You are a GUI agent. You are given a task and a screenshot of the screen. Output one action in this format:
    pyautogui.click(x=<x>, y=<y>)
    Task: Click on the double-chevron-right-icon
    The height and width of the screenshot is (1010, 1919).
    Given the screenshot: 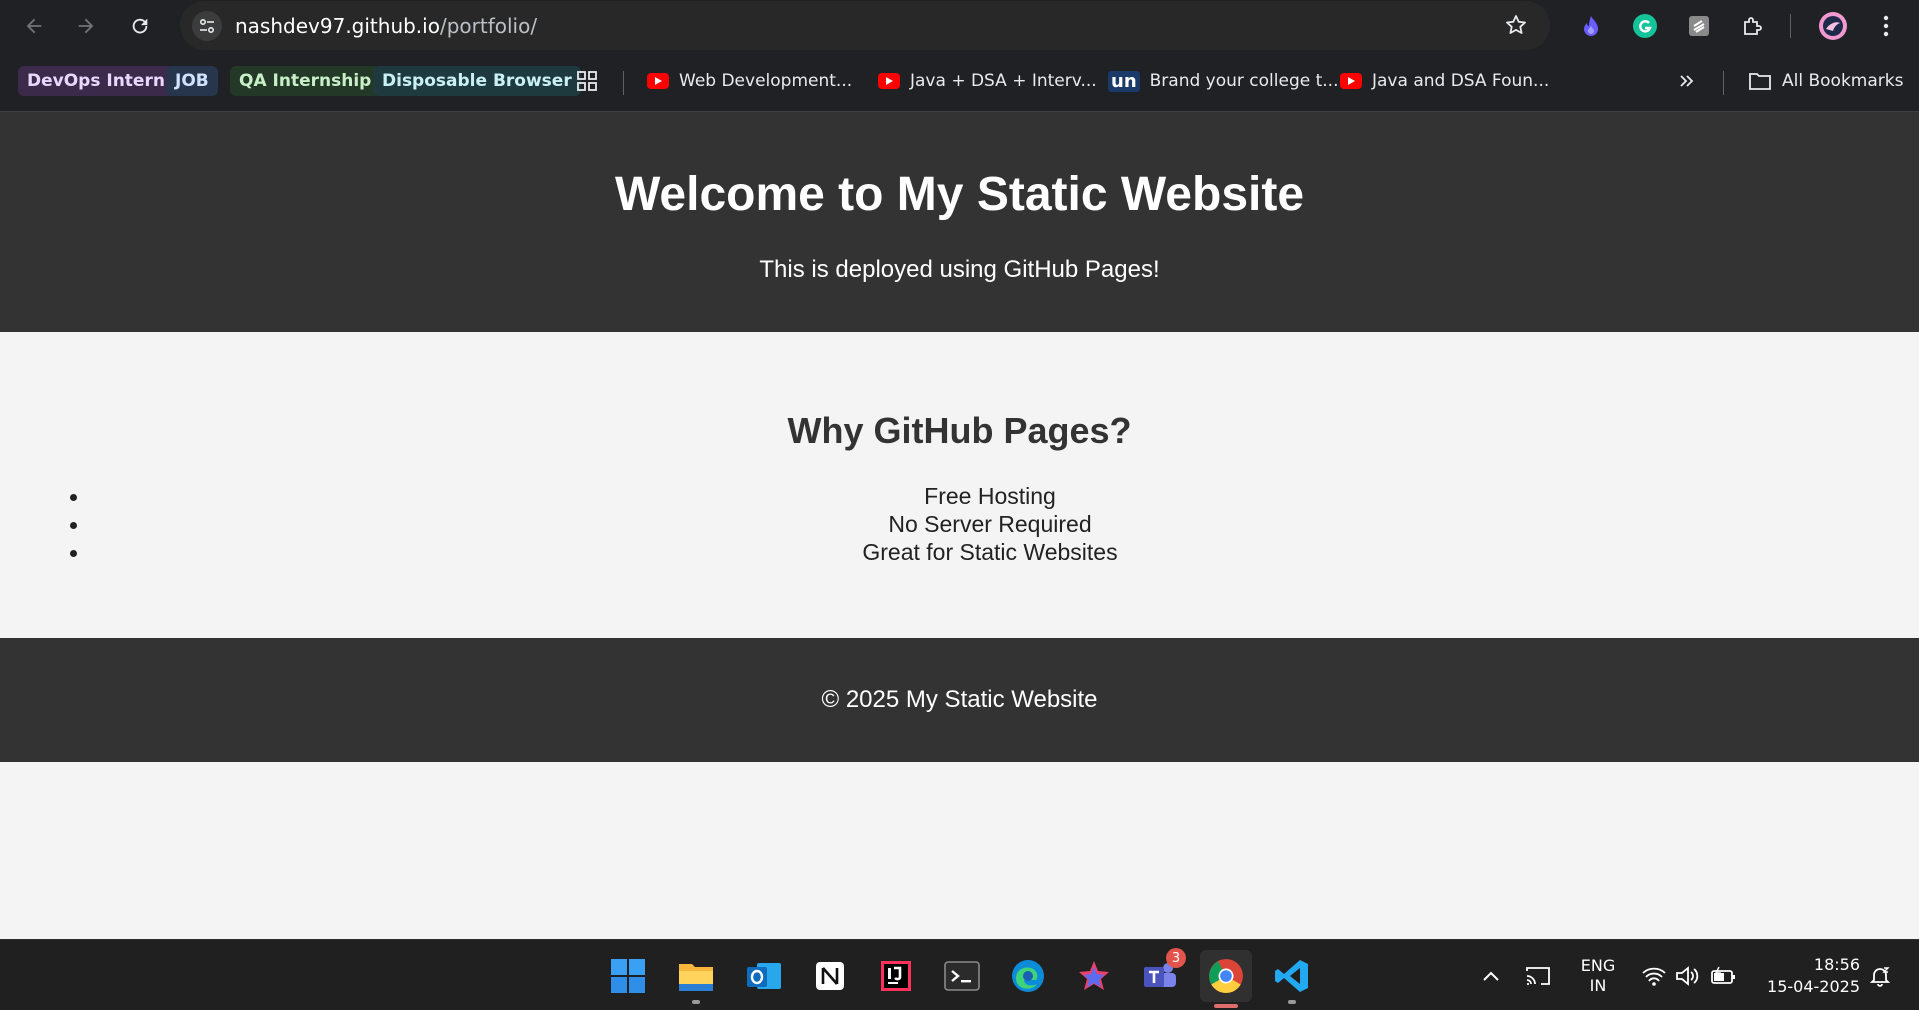 What is the action you would take?
    pyautogui.click(x=1687, y=81)
    